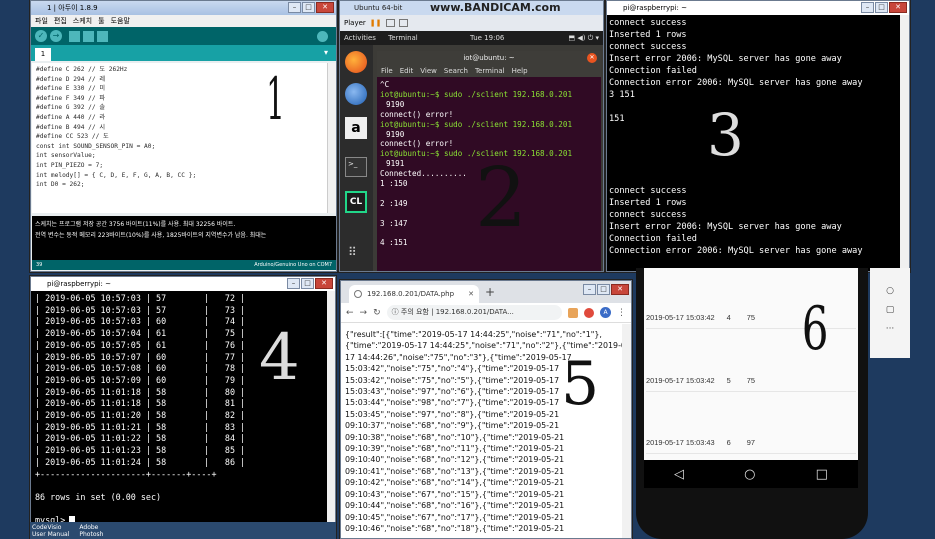  Describe the element at coordinates (50, 530) in the screenshot. I see `taskbar-item: CodeVisio User Manual` at that location.